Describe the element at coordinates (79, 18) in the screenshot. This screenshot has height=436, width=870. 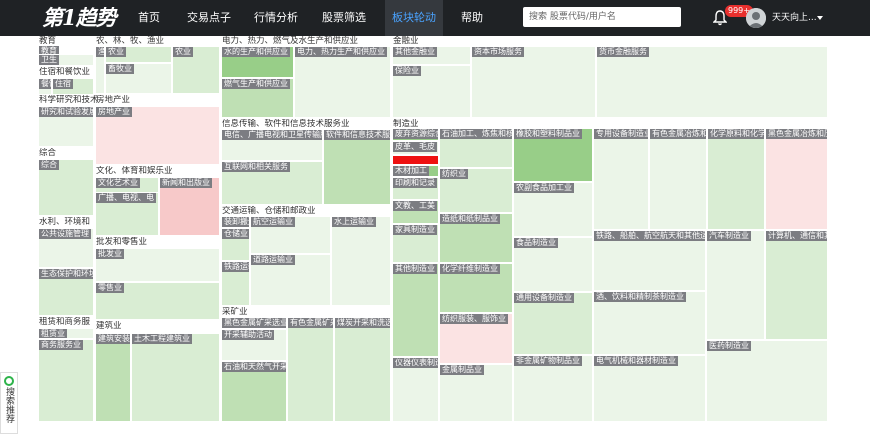
I see `app-logo: 第1趋势` at that location.